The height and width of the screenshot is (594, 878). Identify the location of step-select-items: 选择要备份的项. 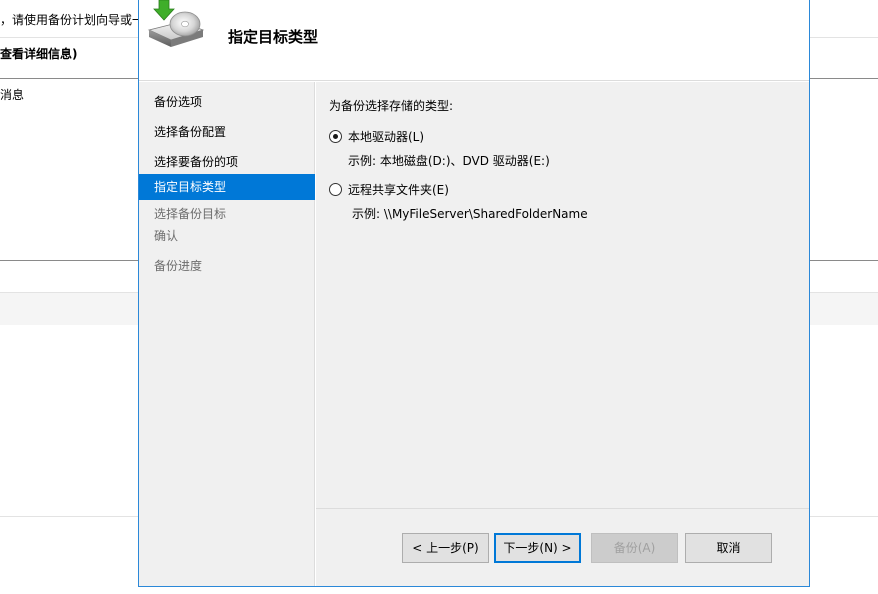
(227, 162).